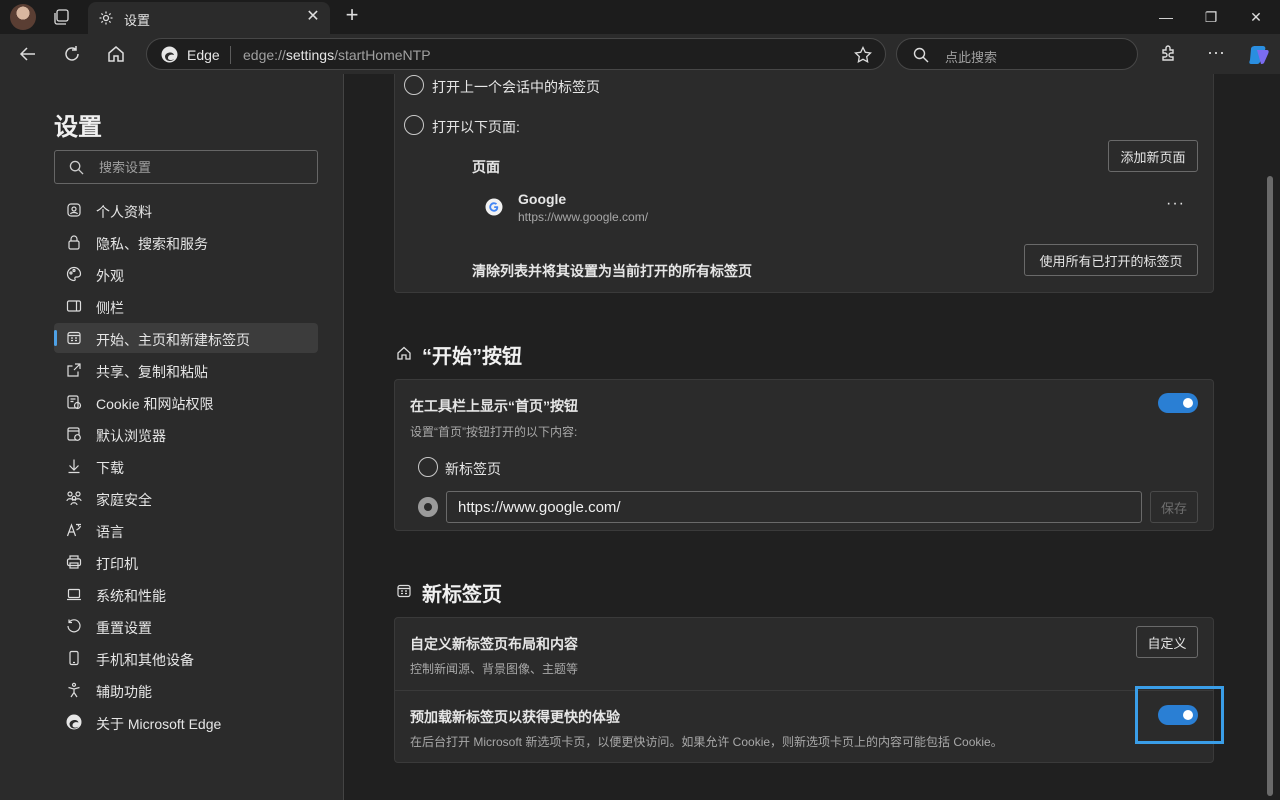 Image resolution: width=1280 pixels, height=800 pixels. Describe the element at coordinates (74, 338) in the screenshot. I see `home-tab-icon` at that location.